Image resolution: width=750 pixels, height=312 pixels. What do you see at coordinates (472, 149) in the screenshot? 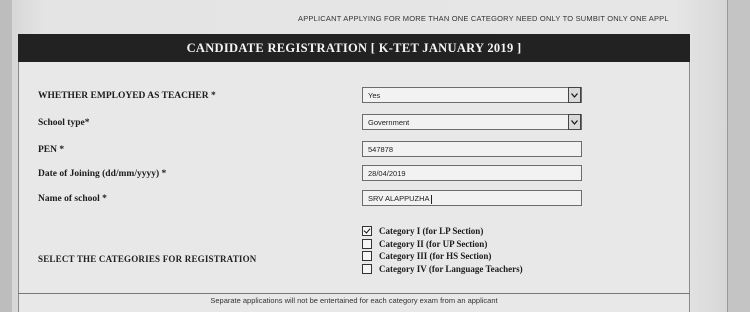
I see `pen-input: 547878` at bounding box center [472, 149].